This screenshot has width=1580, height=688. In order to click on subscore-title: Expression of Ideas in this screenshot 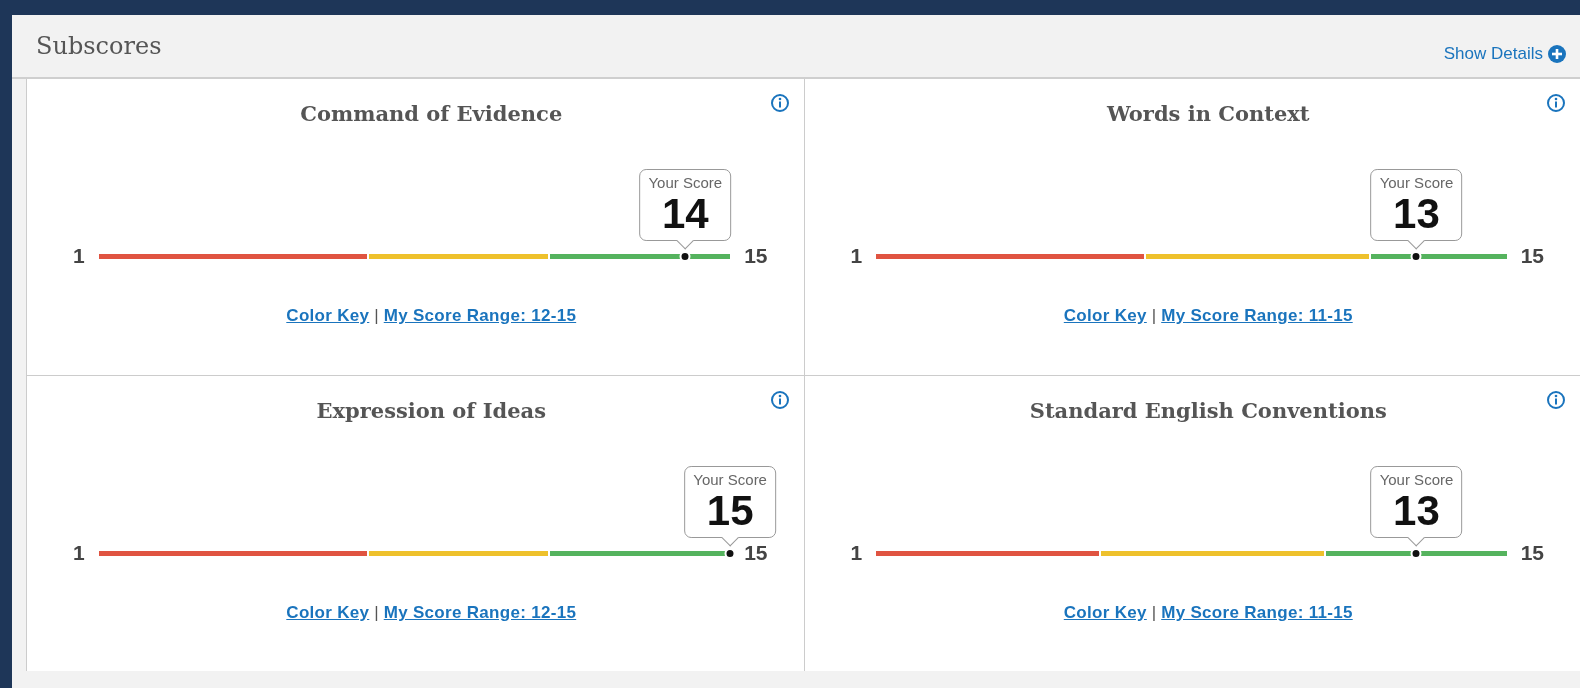, I will do `click(431, 410)`.